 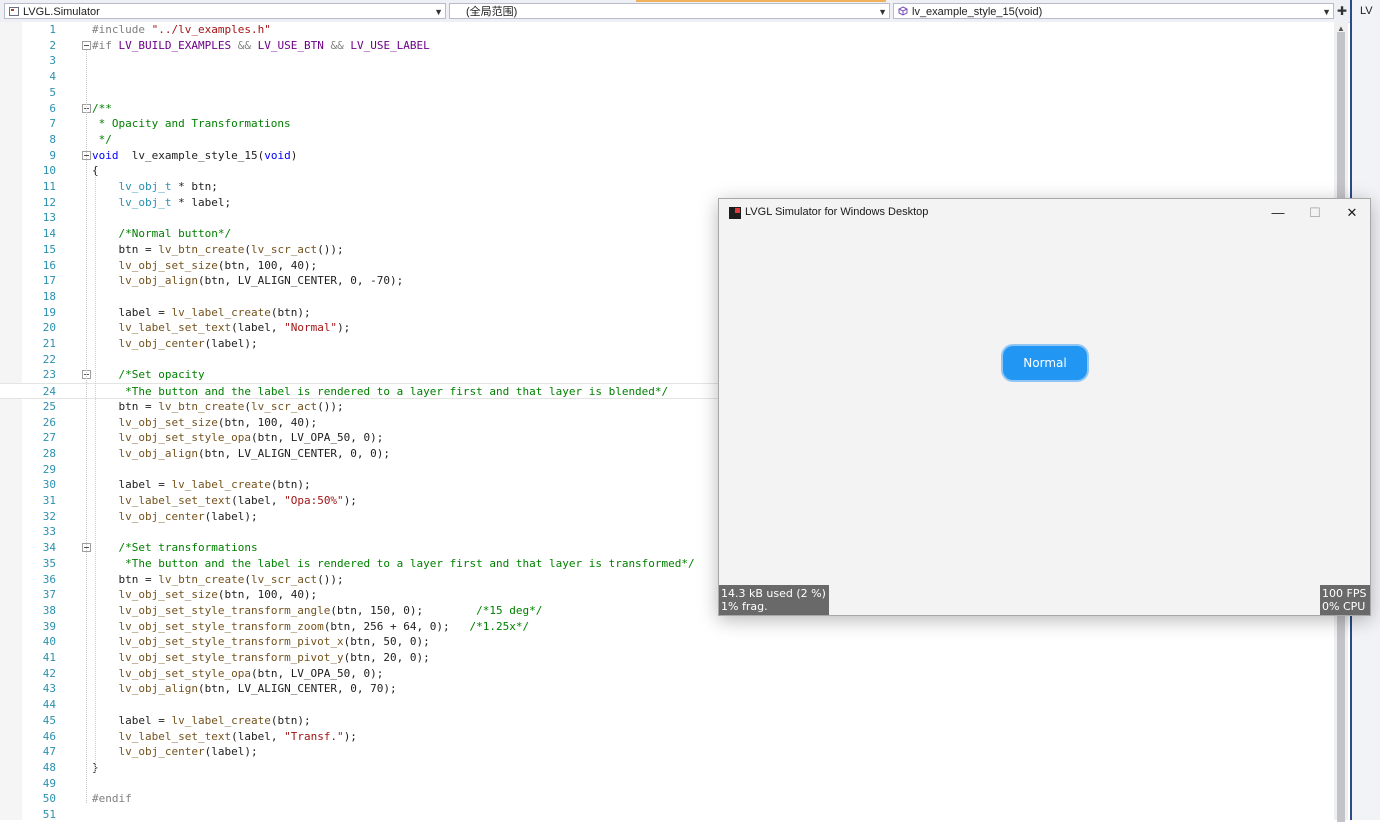 I want to click on code-line: 44, so click(x=667, y=705).